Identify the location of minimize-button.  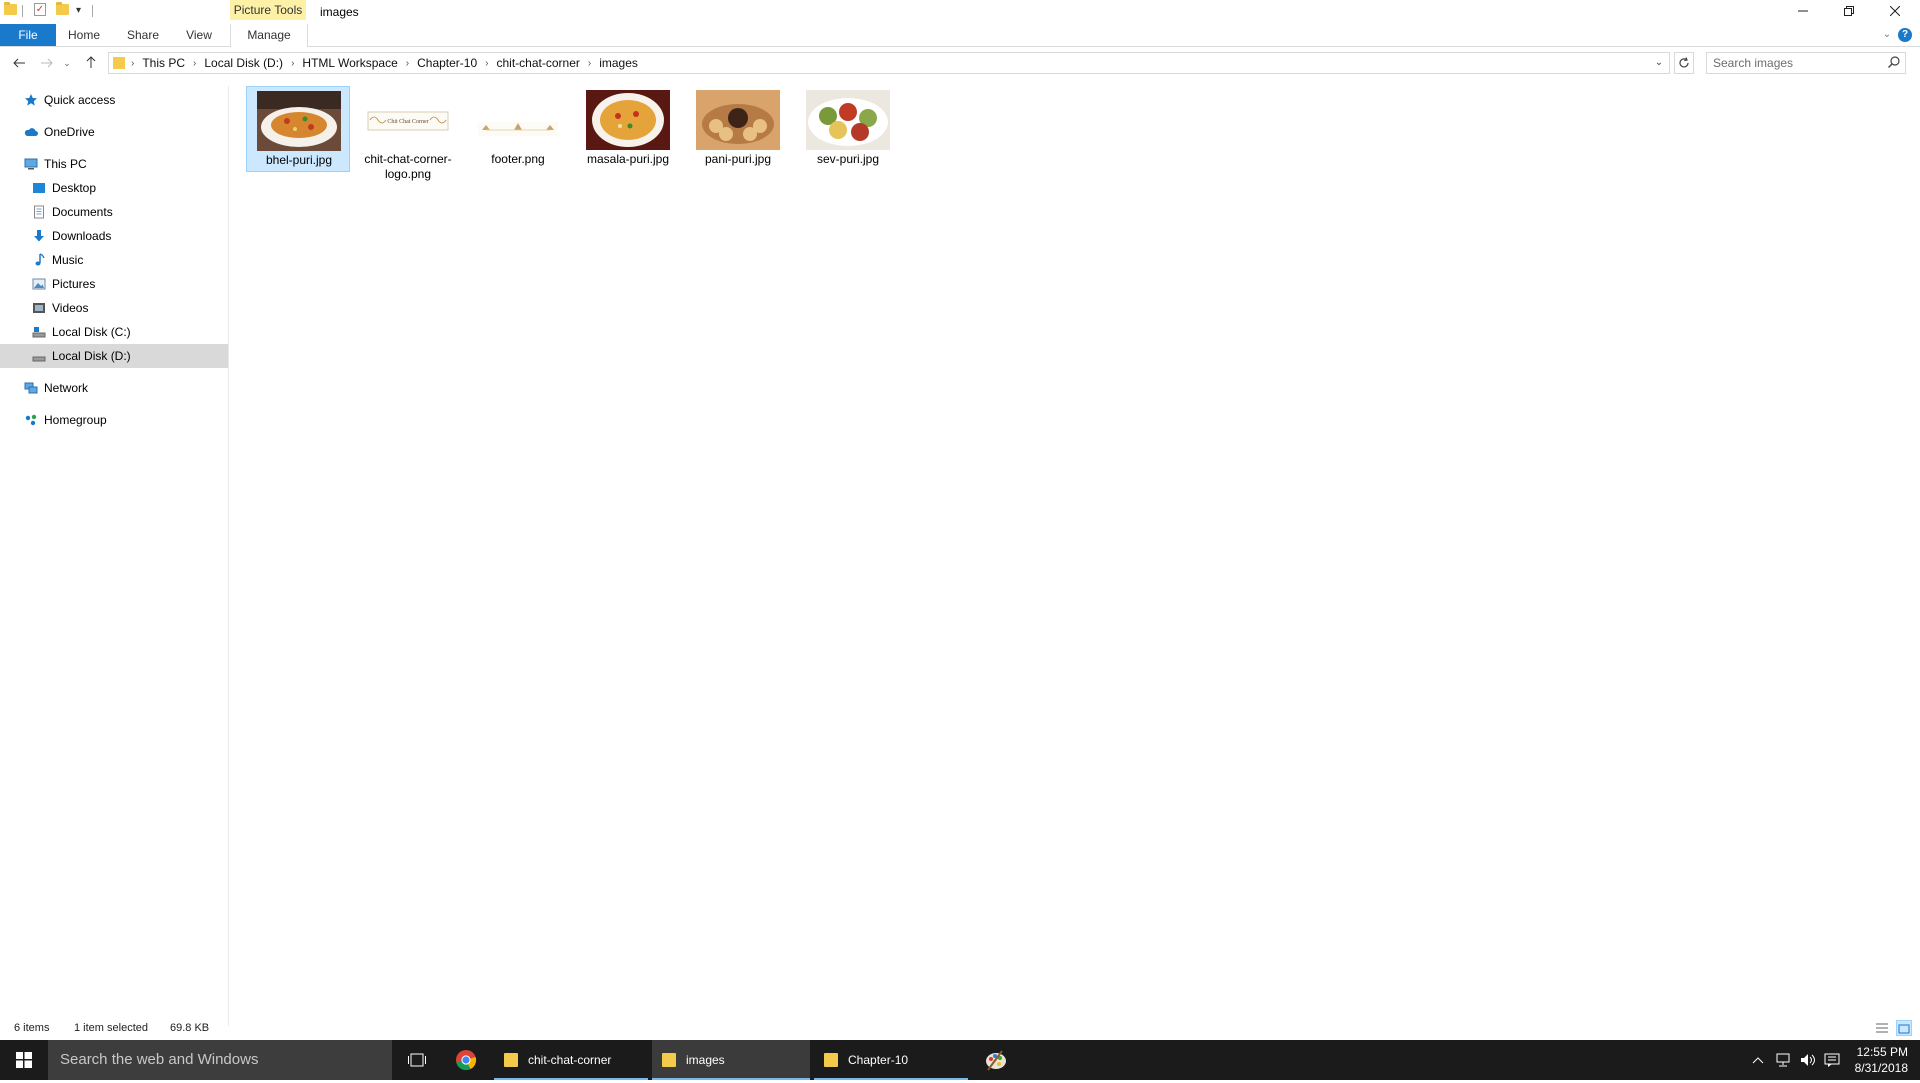
(1803, 11).